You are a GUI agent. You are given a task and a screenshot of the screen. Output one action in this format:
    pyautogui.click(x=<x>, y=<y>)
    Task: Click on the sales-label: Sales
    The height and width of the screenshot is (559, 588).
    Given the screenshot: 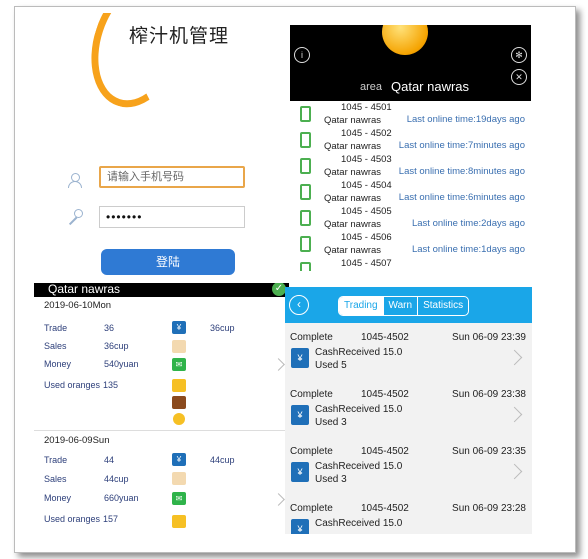 What is the action you would take?
    pyautogui.click(x=55, y=346)
    